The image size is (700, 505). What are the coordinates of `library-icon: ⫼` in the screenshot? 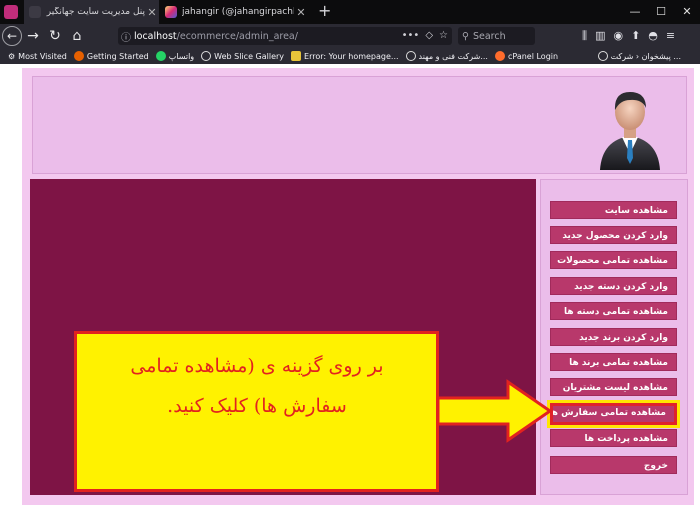 It's located at (584, 36).